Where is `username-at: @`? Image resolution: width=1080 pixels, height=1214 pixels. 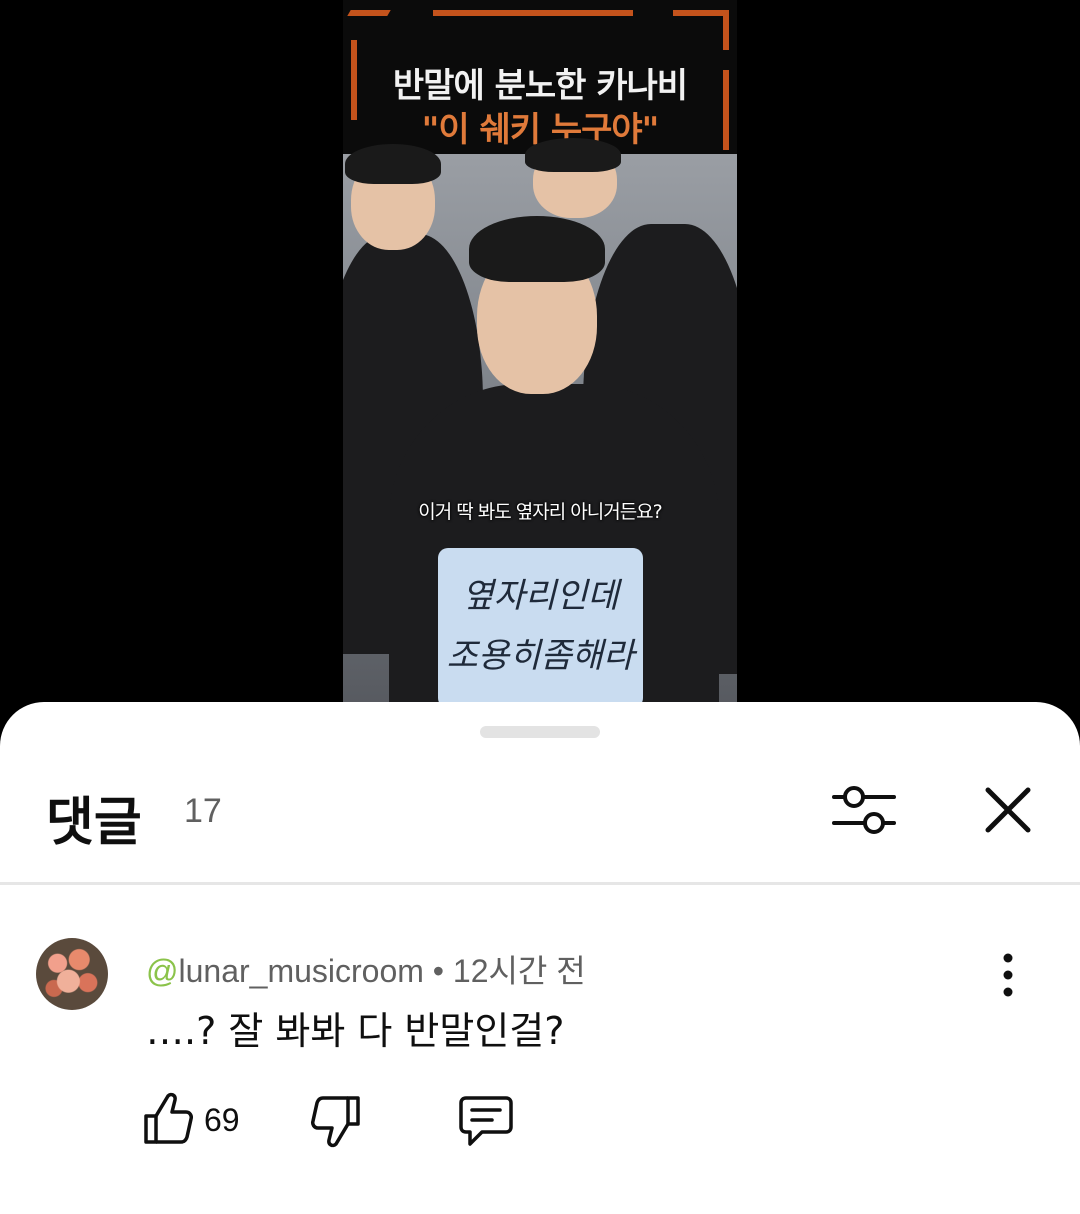
username-at: @ is located at coordinates (162, 971).